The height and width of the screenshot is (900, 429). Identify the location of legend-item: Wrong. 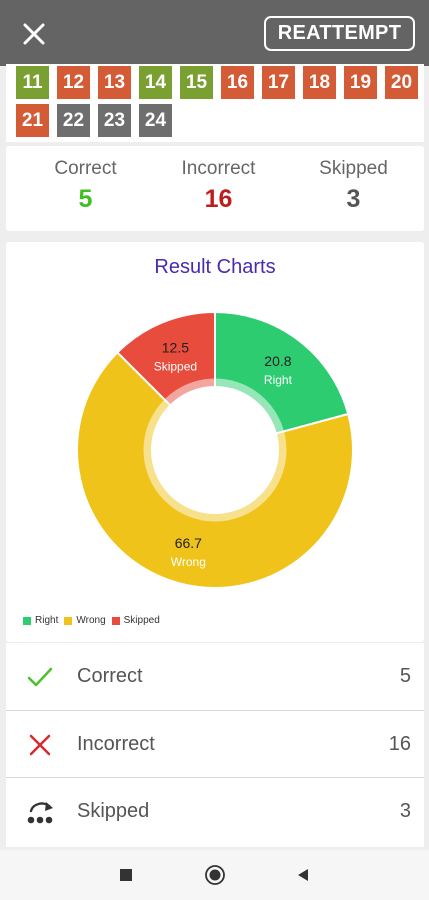
(85, 620).